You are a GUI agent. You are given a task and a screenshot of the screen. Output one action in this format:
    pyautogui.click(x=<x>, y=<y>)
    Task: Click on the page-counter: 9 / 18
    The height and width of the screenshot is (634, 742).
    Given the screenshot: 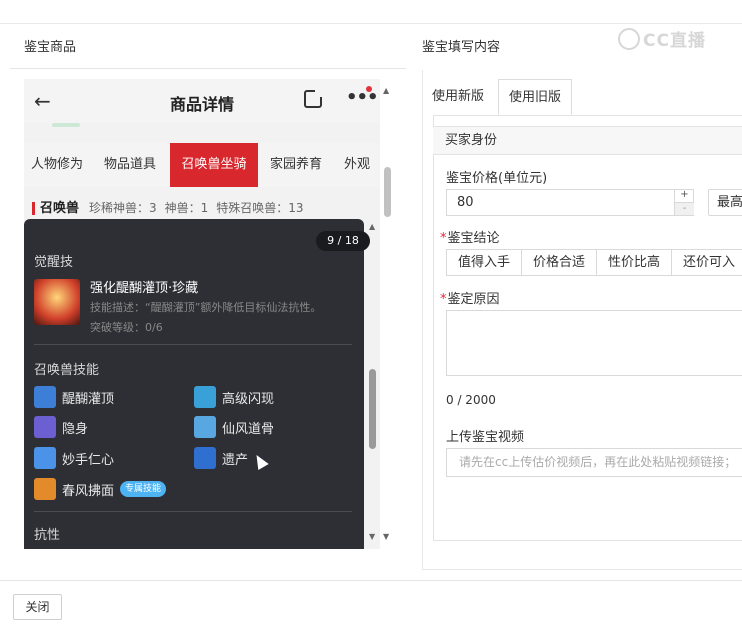 What is the action you would take?
    pyautogui.click(x=343, y=241)
    